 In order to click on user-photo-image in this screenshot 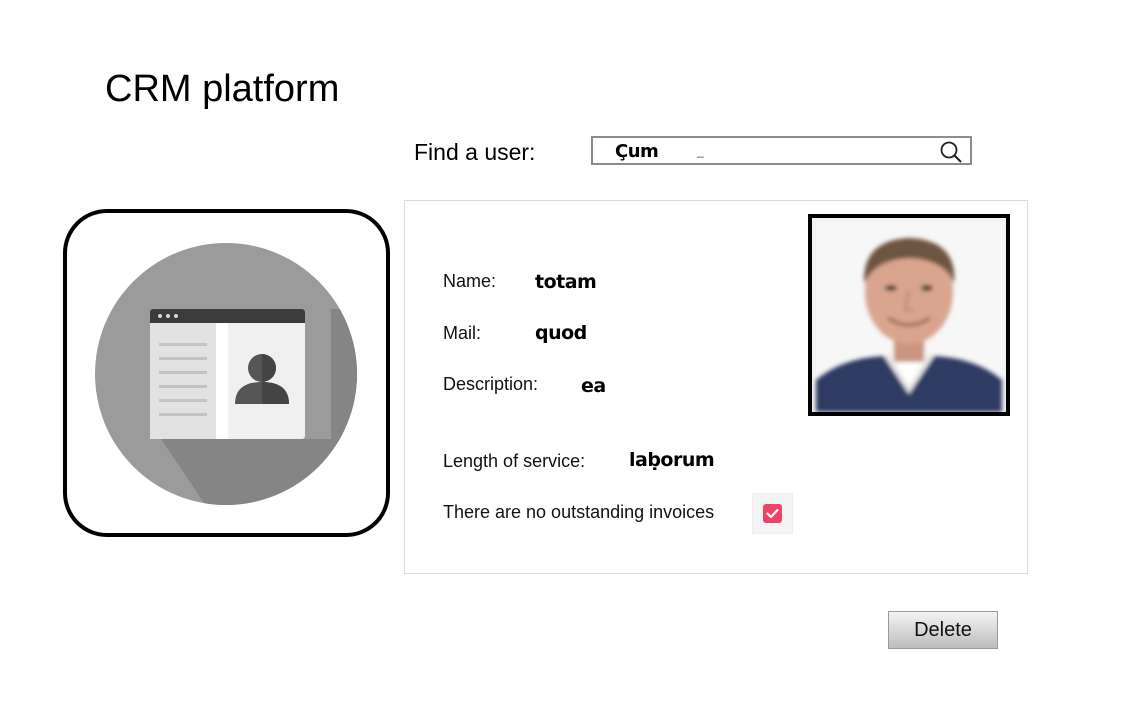, I will do `click(909, 315)`.